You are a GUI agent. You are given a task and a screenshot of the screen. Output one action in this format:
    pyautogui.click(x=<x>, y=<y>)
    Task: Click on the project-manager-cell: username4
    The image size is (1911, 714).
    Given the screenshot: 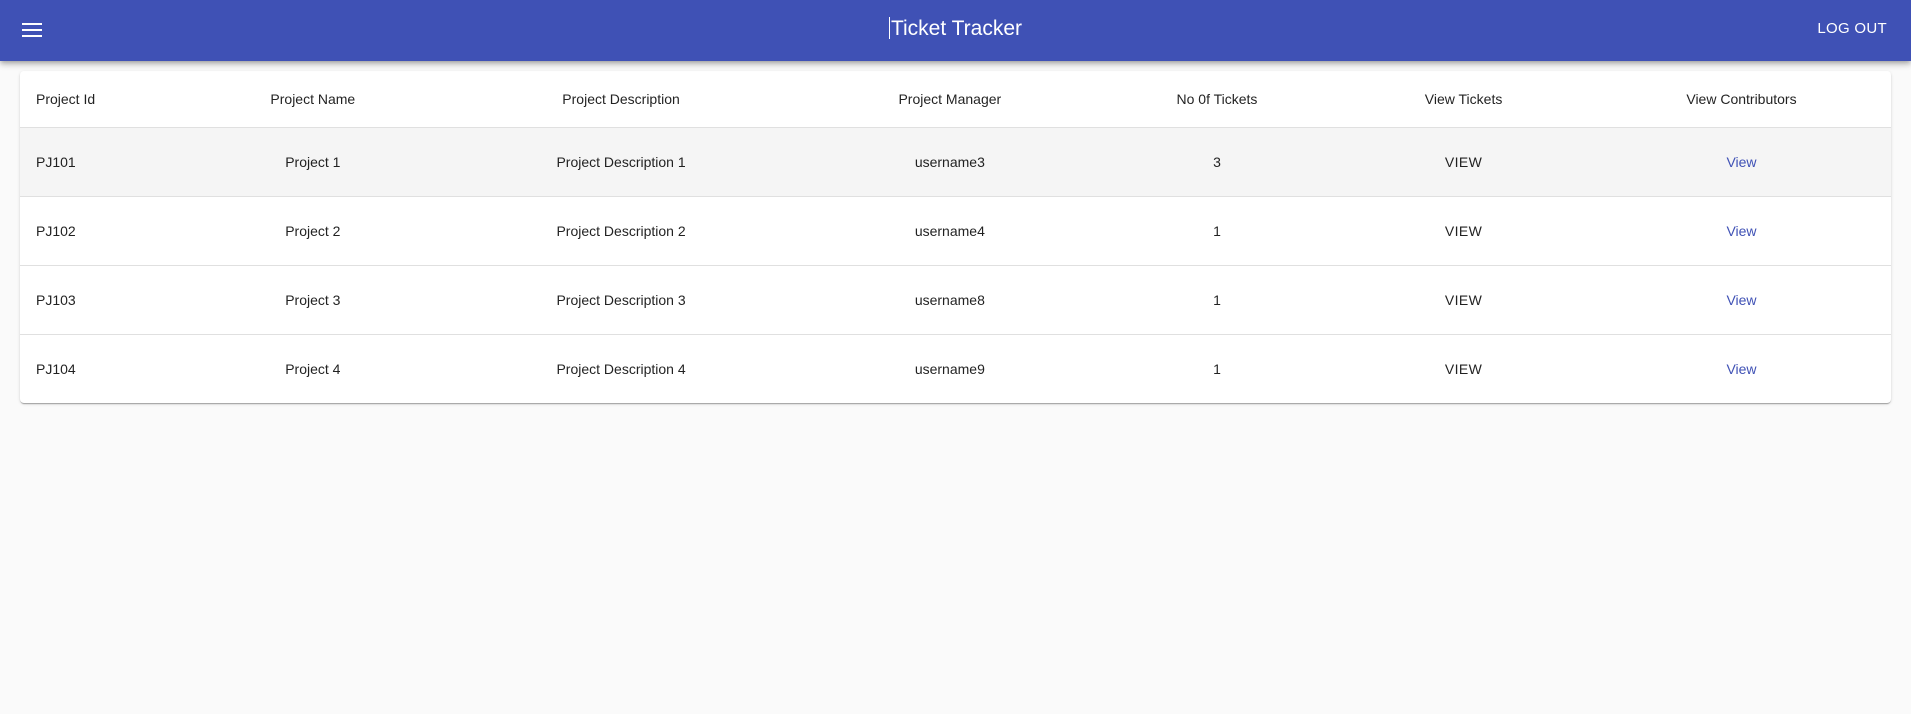 What is the action you would take?
    pyautogui.click(x=949, y=231)
    